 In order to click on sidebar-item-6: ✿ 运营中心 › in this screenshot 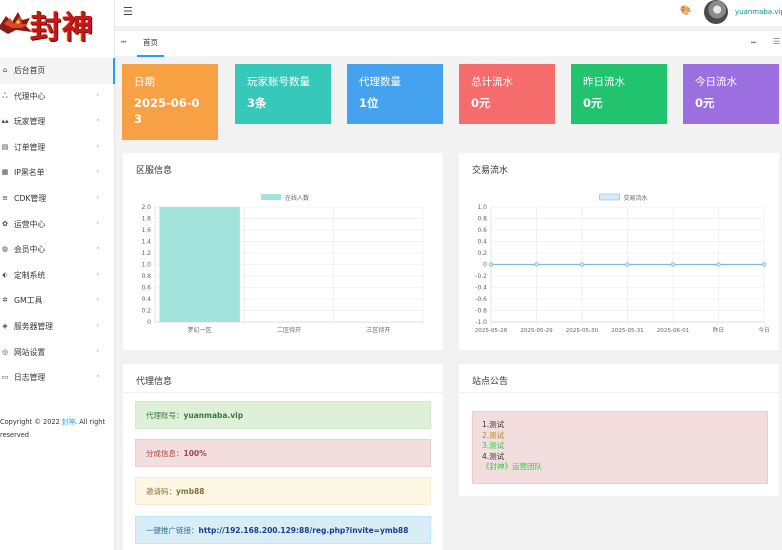, I will do `click(57, 225)`.